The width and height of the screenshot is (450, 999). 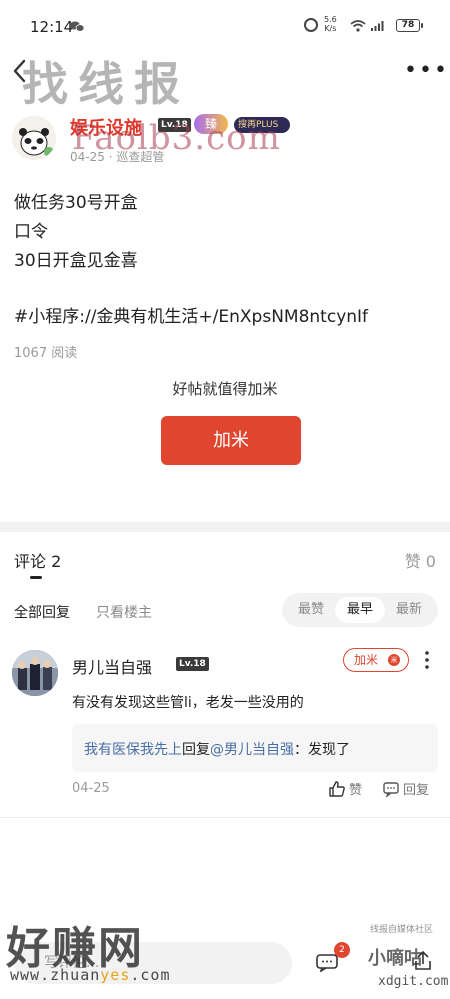 I want to click on watermark-right-main: 小嘀咕, so click(x=395, y=958).